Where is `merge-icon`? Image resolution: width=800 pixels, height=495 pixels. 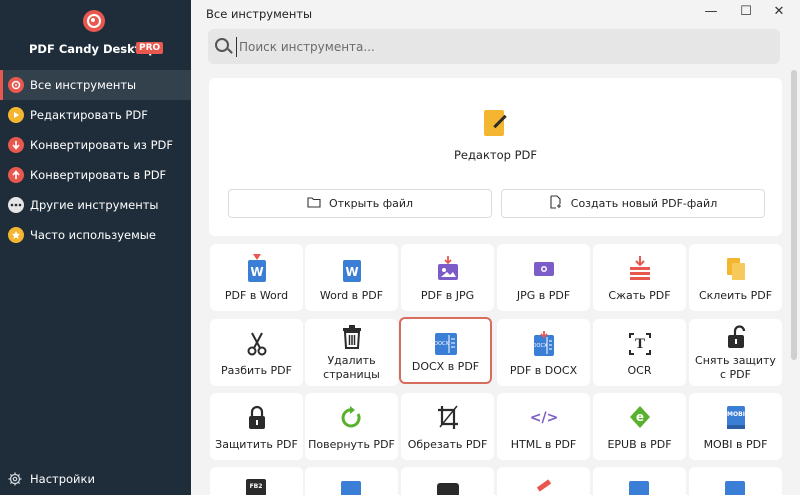 merge-icon is located at coordinates (736, 269).